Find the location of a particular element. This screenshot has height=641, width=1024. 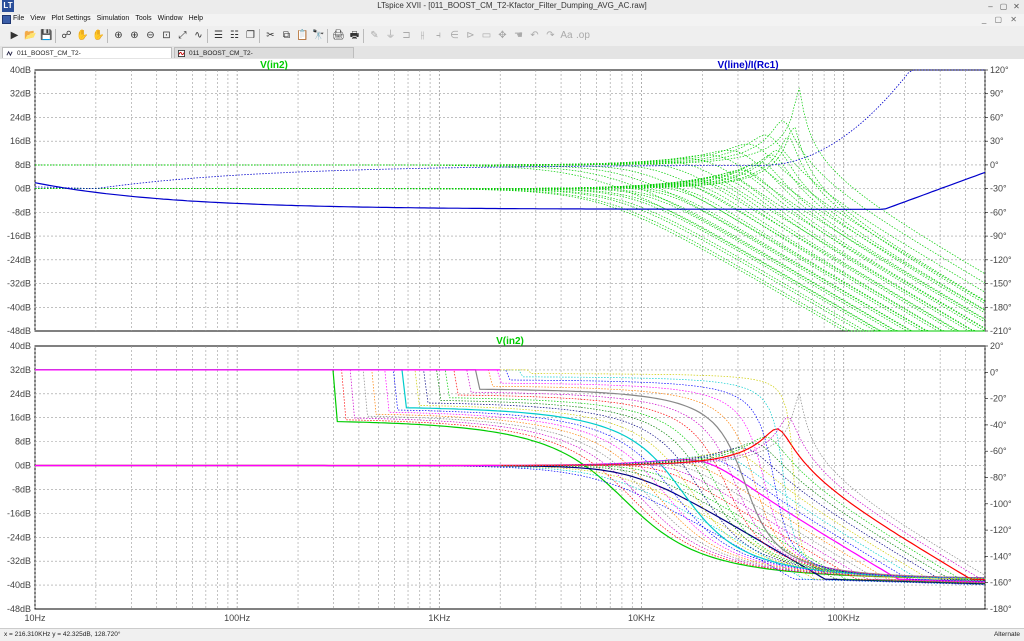

toolbar: ▶ 📂 💾 ☍ ✋ ✋ ⊕ ⊕ ⊖ ⊡ ⤢ ∿ ☰ ☷ ❐ ✂ ⧉ 📋 🔭 🖨 🖶 ✎ ⏚ ⊐ ⫲ ⫞ ∈ ⊳ ▭ ✥ ☚ ↶ ↷ Aa .op is located at coordinates (512, 36).